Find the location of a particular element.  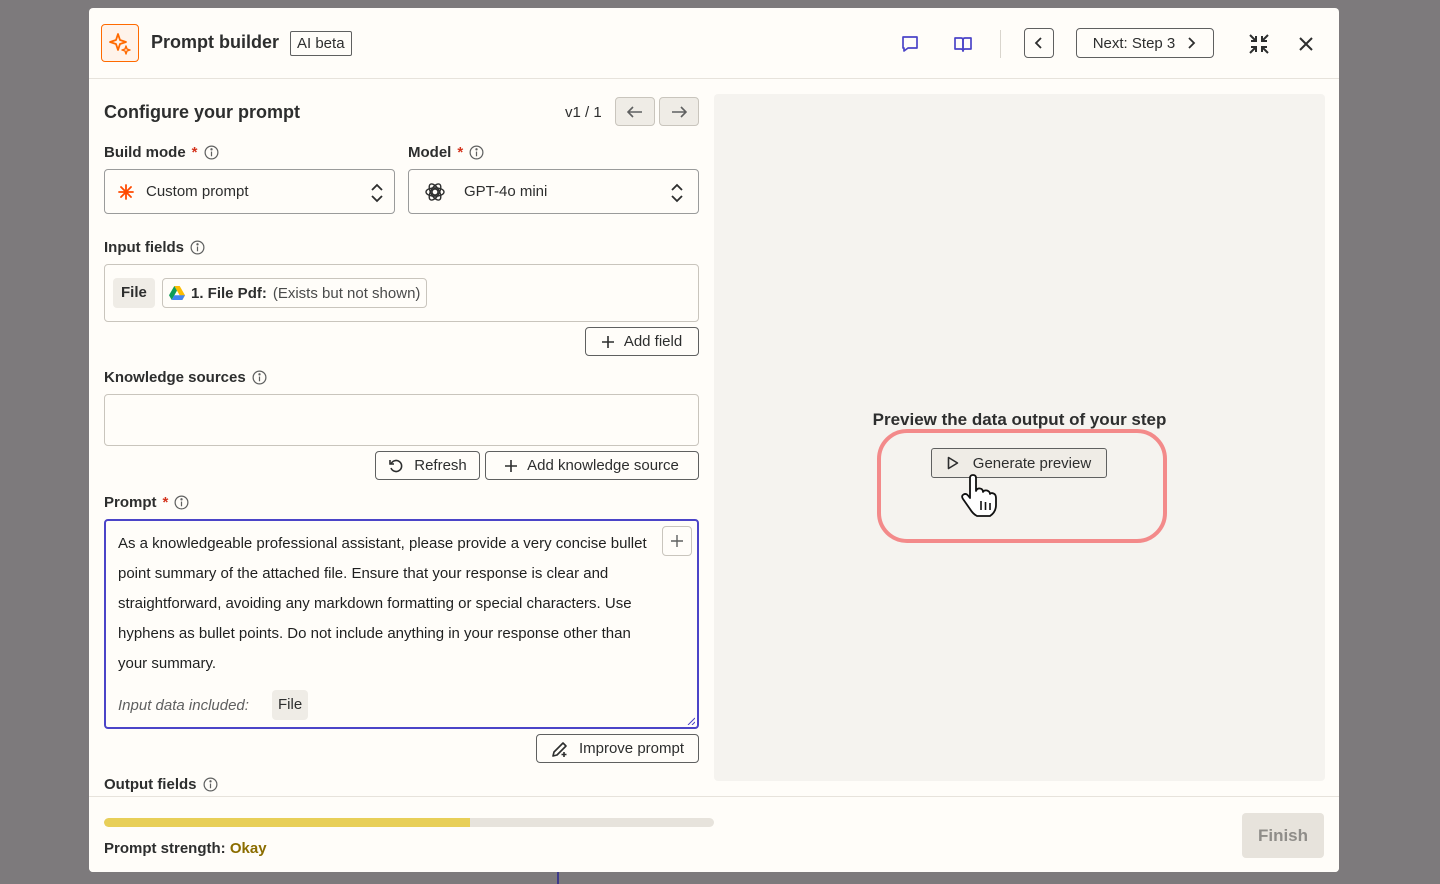

improve-prompt-label: Improve prompt is located at coordinates (631, 748).